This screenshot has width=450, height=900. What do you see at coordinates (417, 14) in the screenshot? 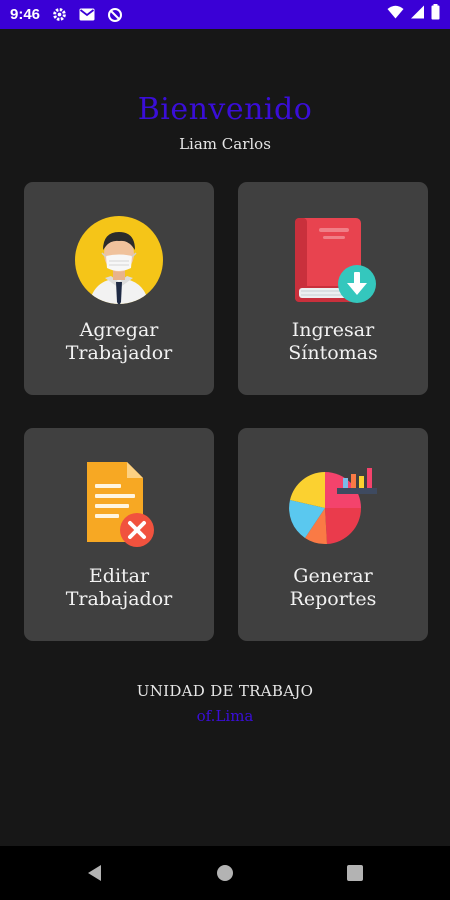
I see `signal-icon` at bounding box center [417, 14].